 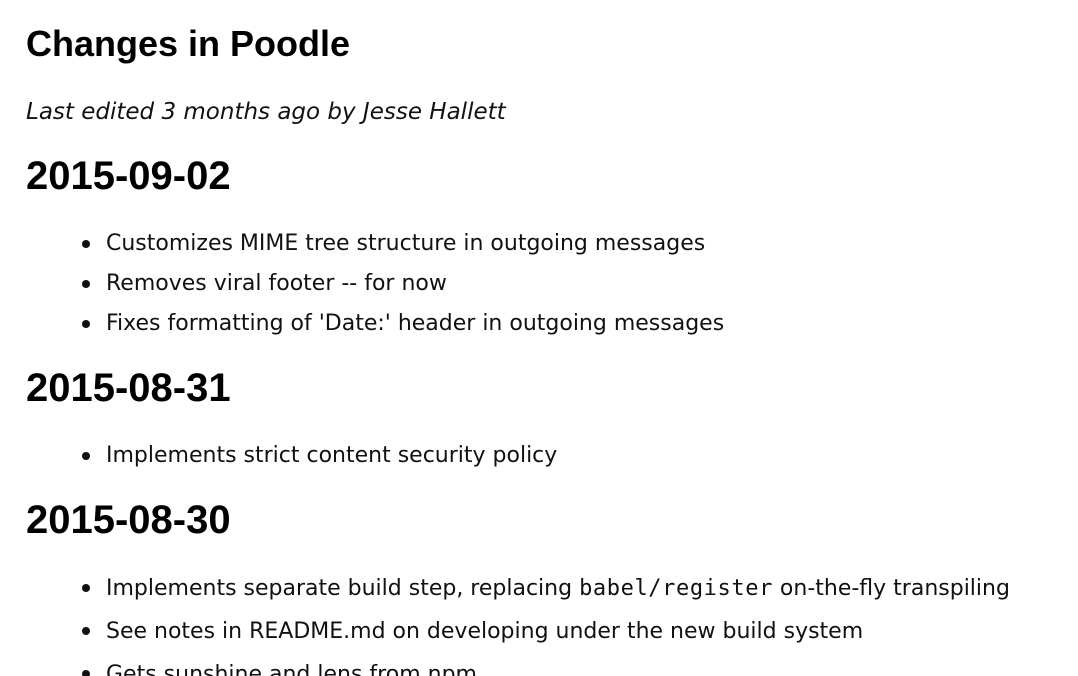 I want to click on inline-code: babel/register, so click(x=676, y=588).